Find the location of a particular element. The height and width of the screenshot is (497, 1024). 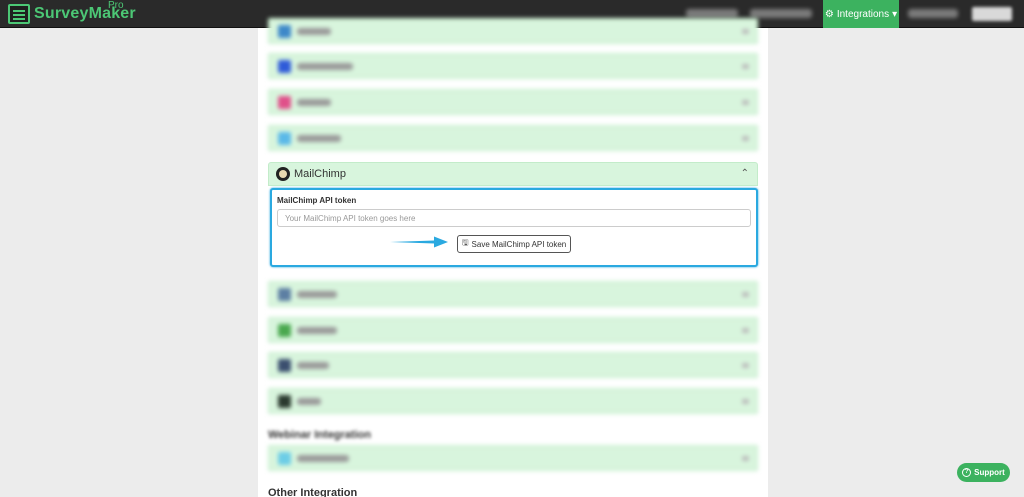

logo-pro-badge: Pro is located at coordinates (116, 5).